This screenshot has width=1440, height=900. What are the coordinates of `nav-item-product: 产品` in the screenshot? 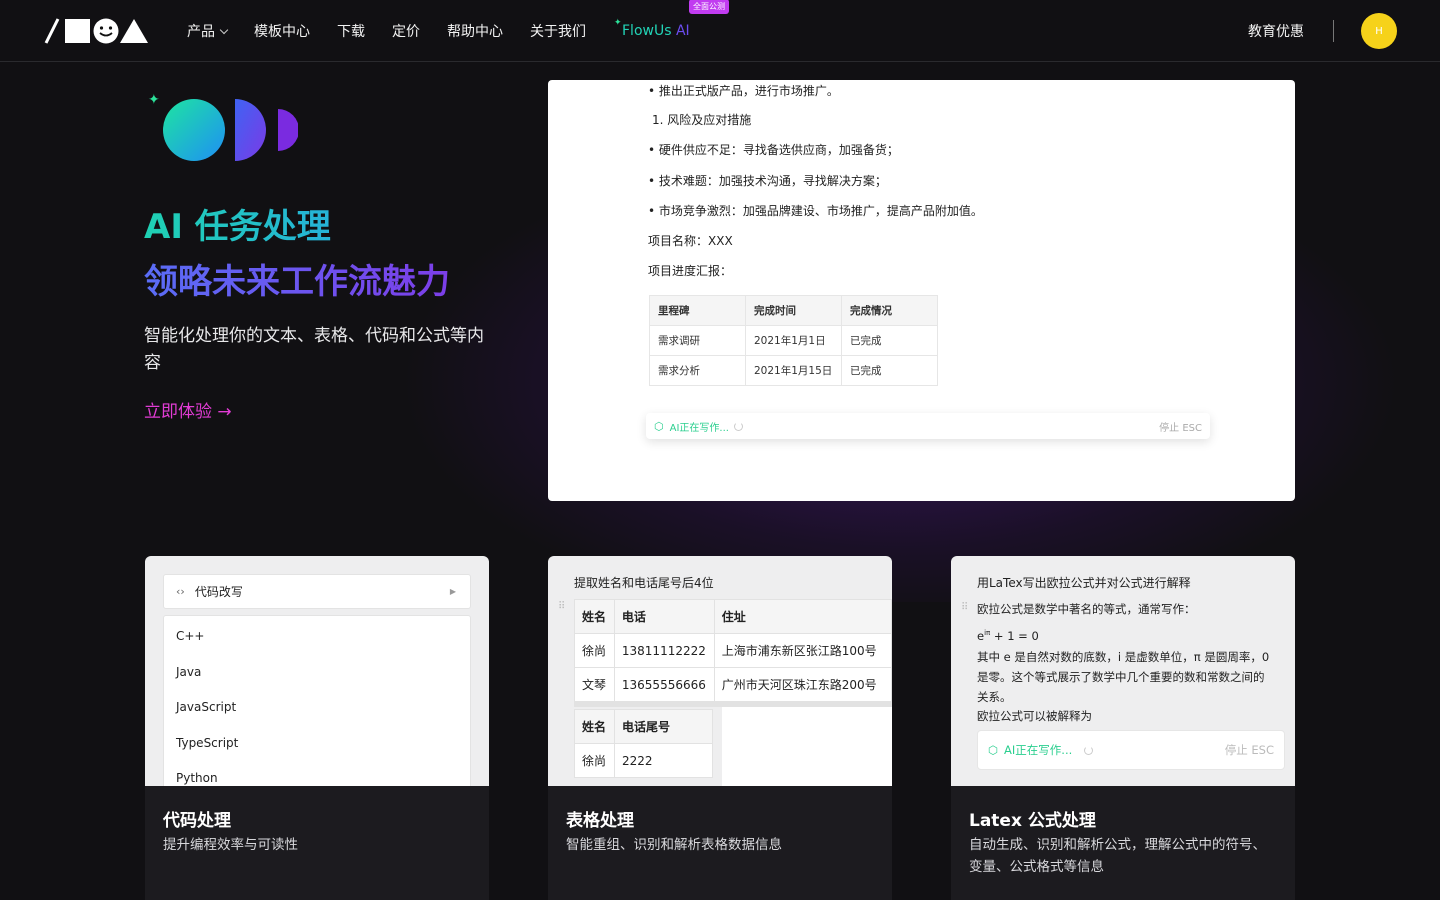 It's located at (208, 31).